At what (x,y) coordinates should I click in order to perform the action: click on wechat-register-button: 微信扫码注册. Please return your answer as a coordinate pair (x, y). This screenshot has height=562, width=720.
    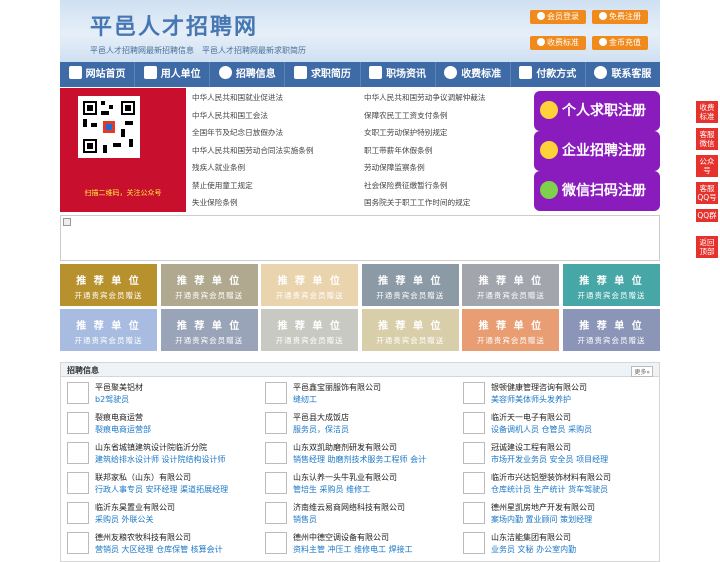
    Looking at the image, I should click on (597, 191).